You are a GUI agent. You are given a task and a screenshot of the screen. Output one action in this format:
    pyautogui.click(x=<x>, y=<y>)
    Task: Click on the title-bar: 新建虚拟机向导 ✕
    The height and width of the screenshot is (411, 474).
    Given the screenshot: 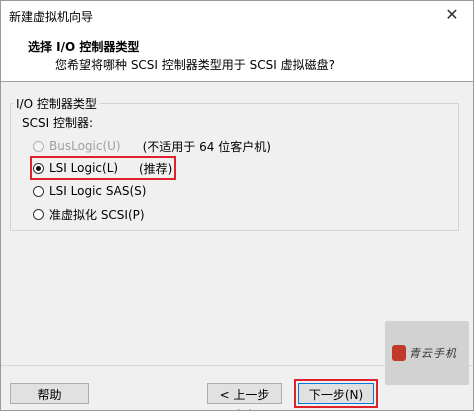 What is the action you would take?
    pyautogui.click(x=237, y=16)
    